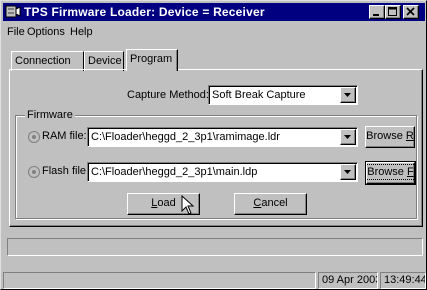  What do you see at coordinates (174, 172) in the screenshot?
I see `flash-file-path: C:\Floader\heggd_2_3p1\main.ldp` at bounding box center [174, 172].